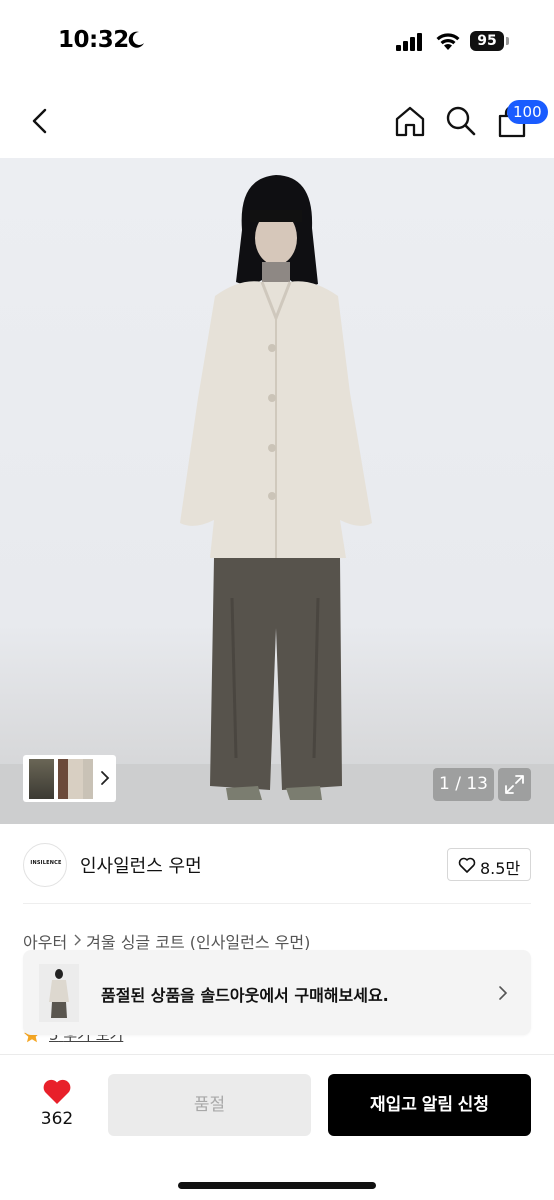 The height and width of the screenshot is (1200, 554). I want to click on bottom-action-bar: 362 품절 재입고 알림 신청, so click(277, 1127).